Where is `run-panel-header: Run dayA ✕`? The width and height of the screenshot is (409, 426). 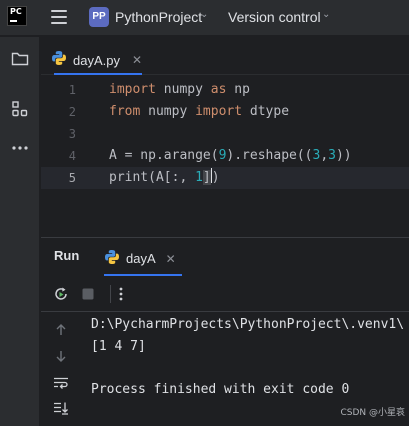 run-panel-header: Run dayA ✕ is located at coordinates (225, 256).